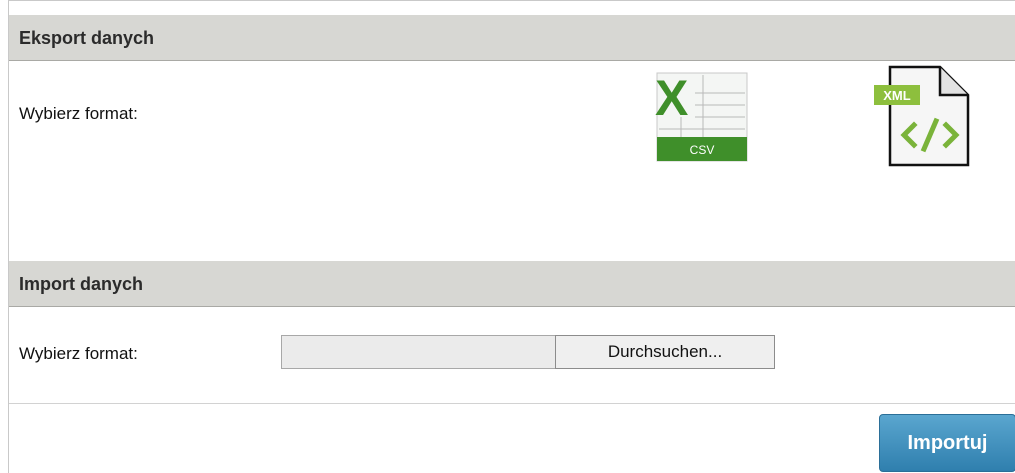  What do you see at coordinates (418, 352) in the screenshot?
I see `file-path-display` at bounding box center [418, 352].